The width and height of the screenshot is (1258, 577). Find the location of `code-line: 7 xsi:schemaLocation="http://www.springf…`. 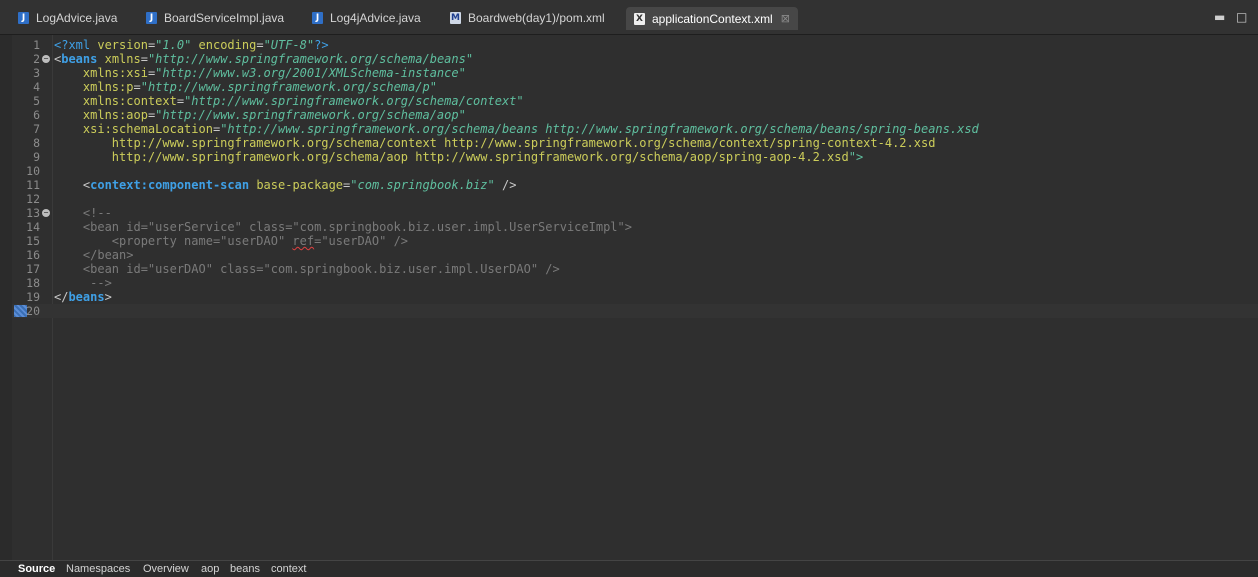

code-line: 7 xsi:schemaLocation="http://www.springf… is located at coordinates (635, 129).